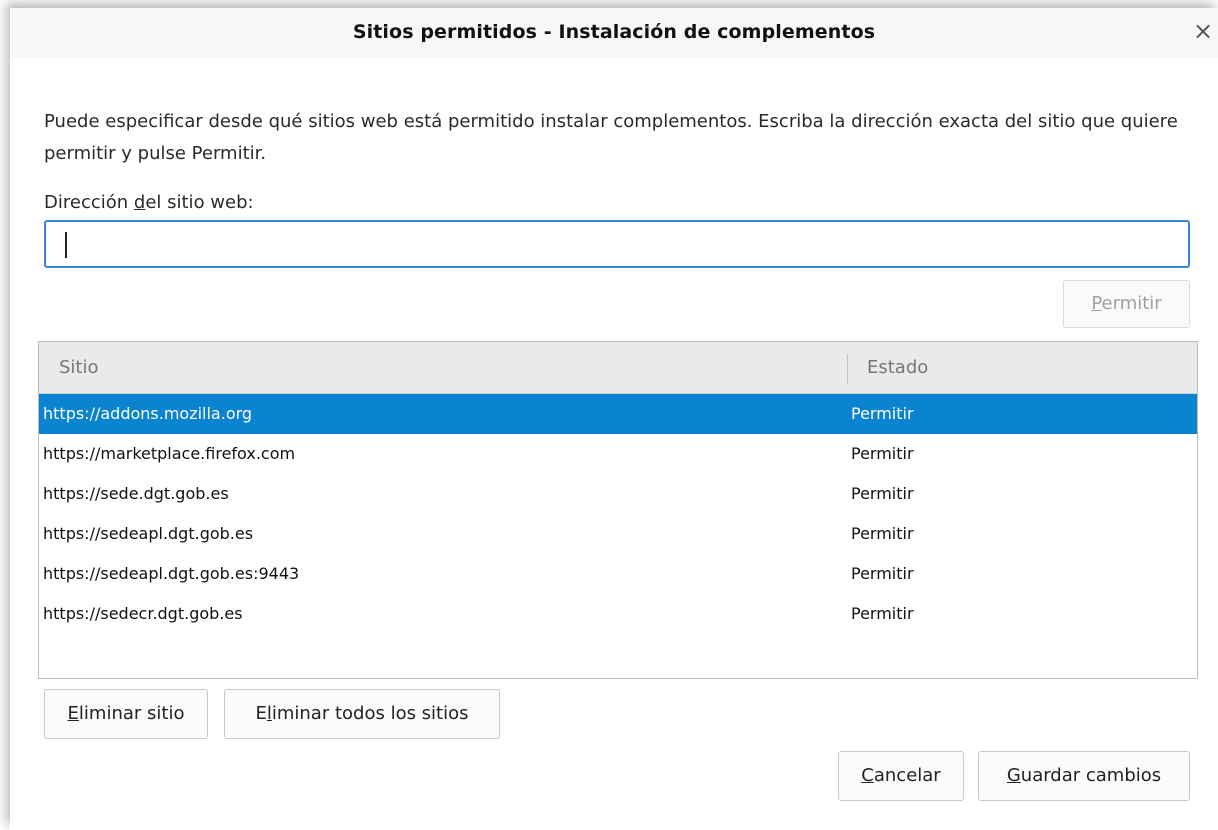 The width and height of the screenshot is (1218, 830). Describe the element at coordinates (66, 245) in the screenshot. I see `text-caret` at that location.